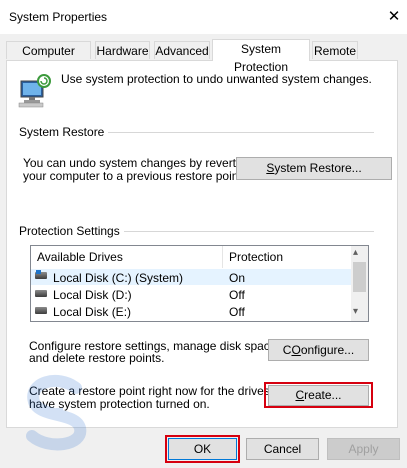 The image size is (407, 468). I want to click on configure-description-2: and delete restore points., so click(97, 358).